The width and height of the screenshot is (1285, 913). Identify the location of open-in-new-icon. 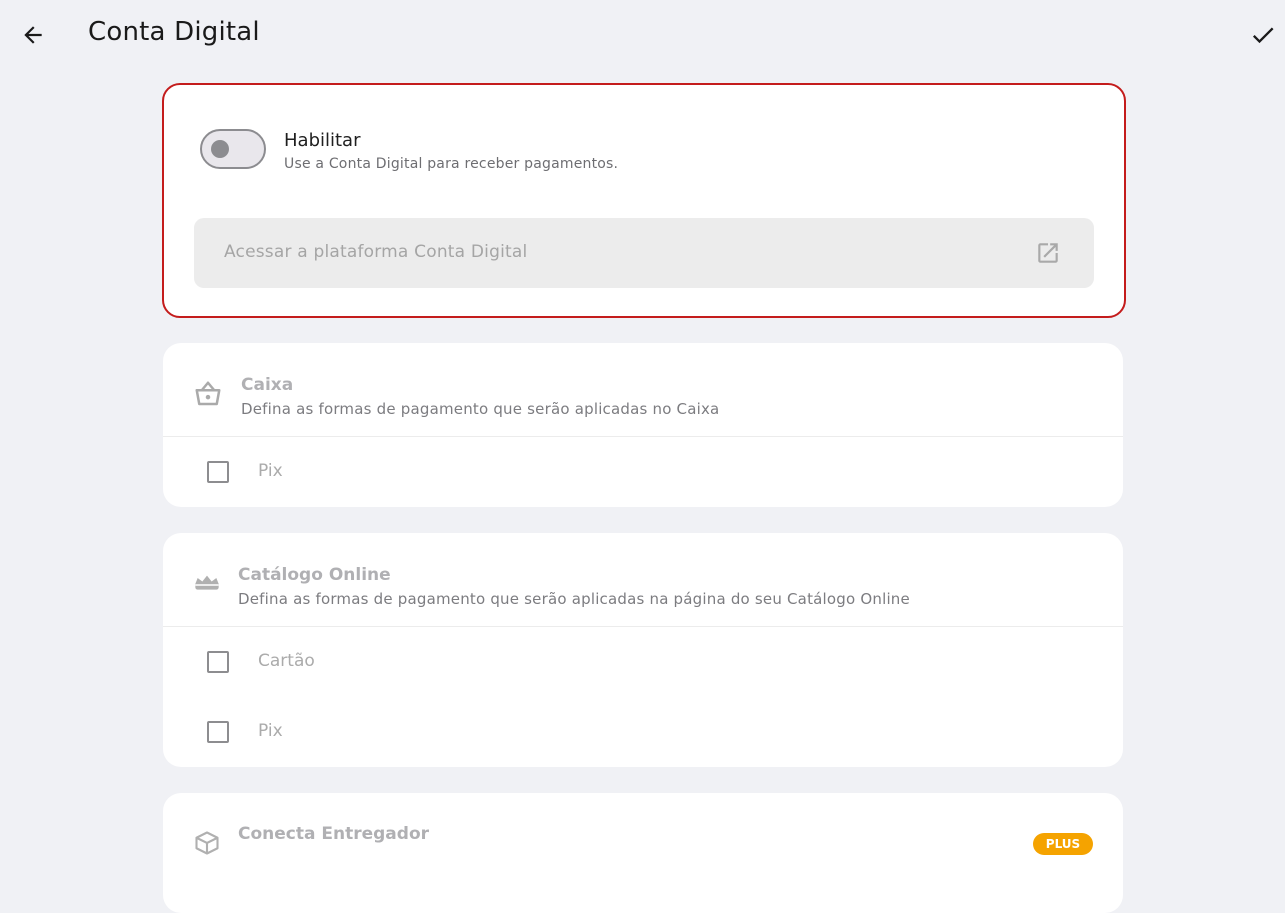
(1048, 253).